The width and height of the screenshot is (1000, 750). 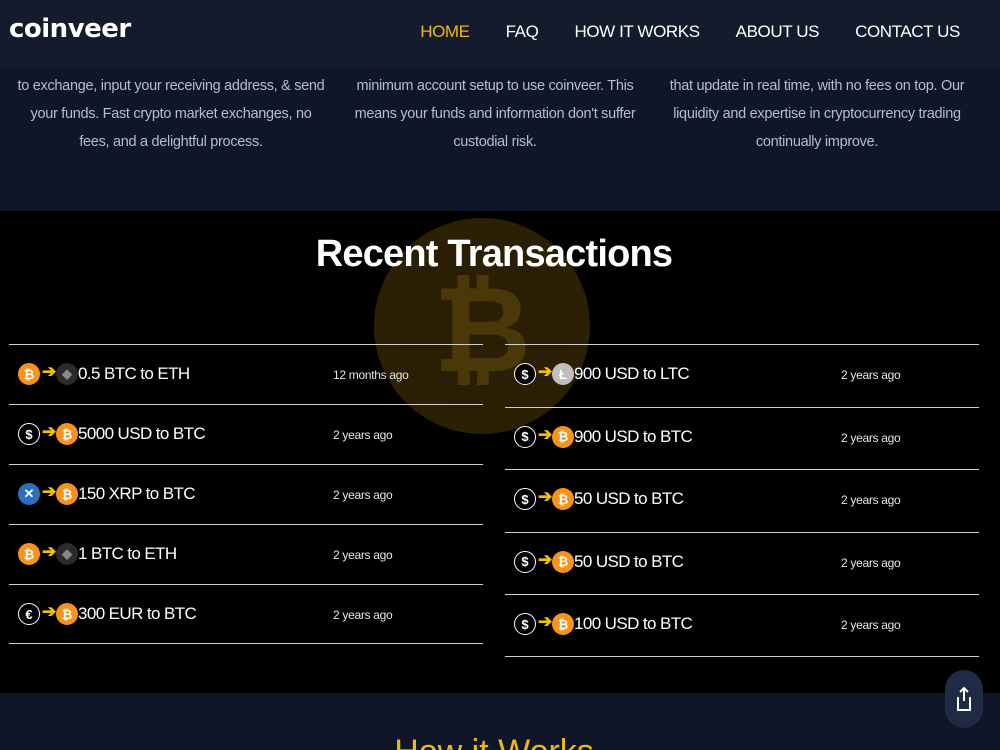 I want to click on transaction-row: $ ➔ Ł 900 USD to LTC 2 years ago, so click(x=742, y=375).